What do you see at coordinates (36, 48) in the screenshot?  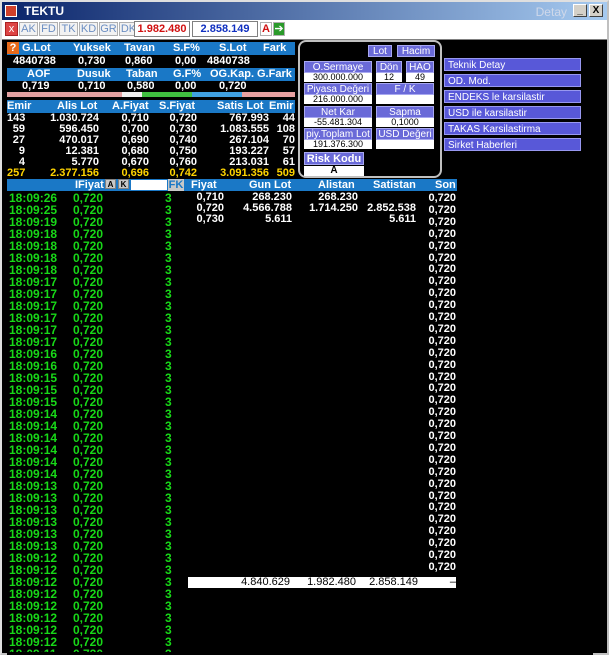 I see `header-glot: G.Lot` at bounding box center [36, 48].